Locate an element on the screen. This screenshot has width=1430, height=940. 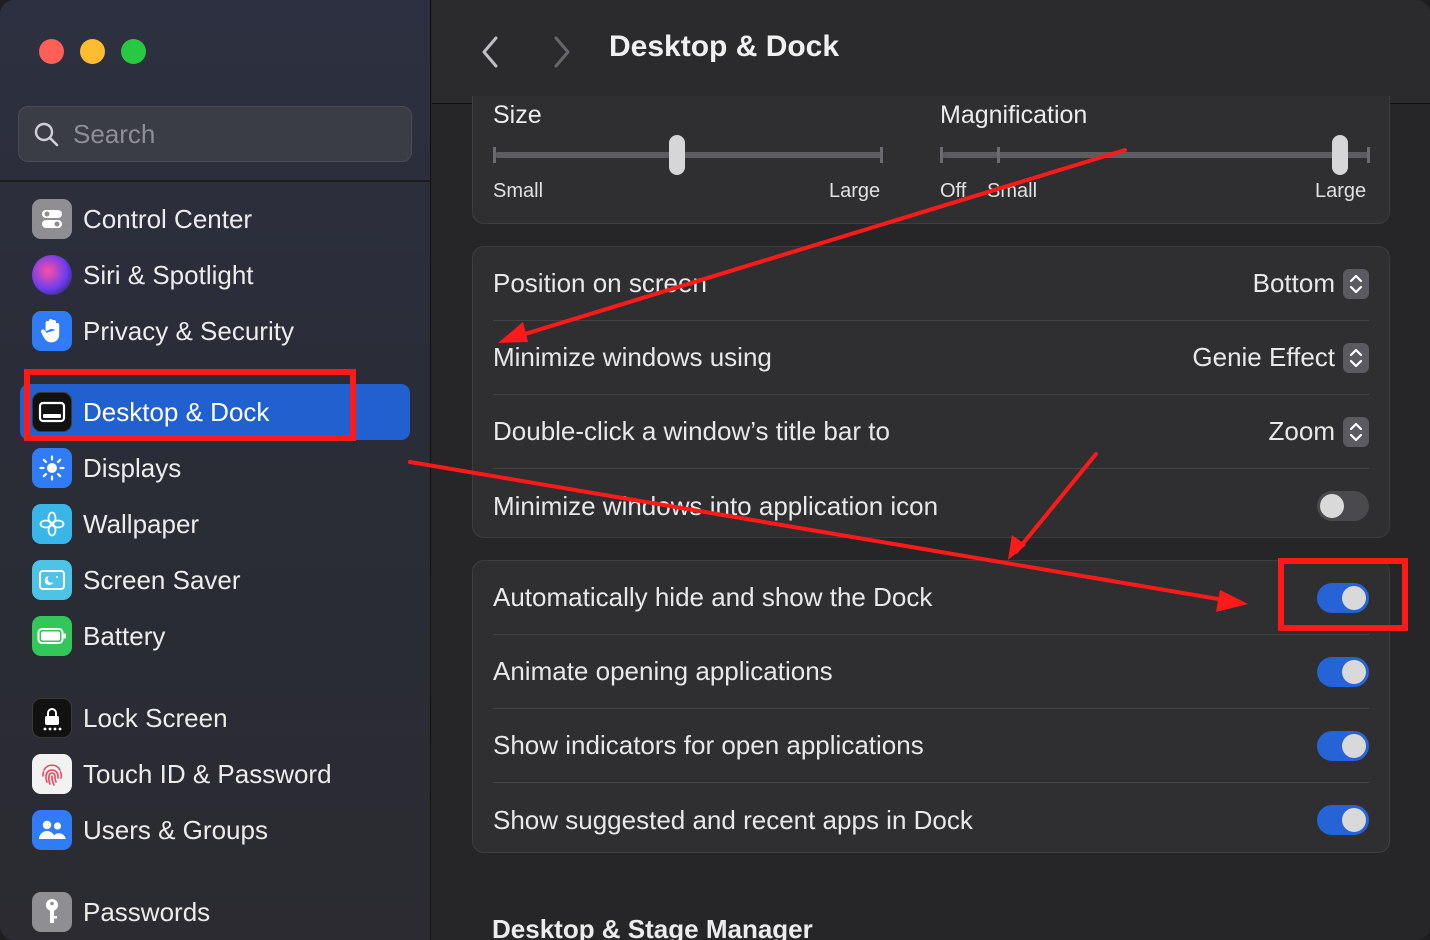
sidebar-item-passwords: Passwords is located at coordinates (215, 912).